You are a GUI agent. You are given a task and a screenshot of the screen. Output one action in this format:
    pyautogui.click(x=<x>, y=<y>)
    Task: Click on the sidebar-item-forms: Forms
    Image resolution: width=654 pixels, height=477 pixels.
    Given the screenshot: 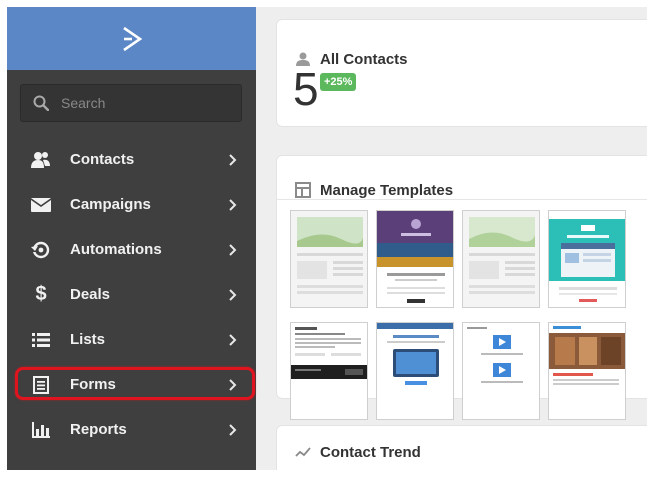 What is the action you would take?
    pyautogui.click(x=131, y=384)
    